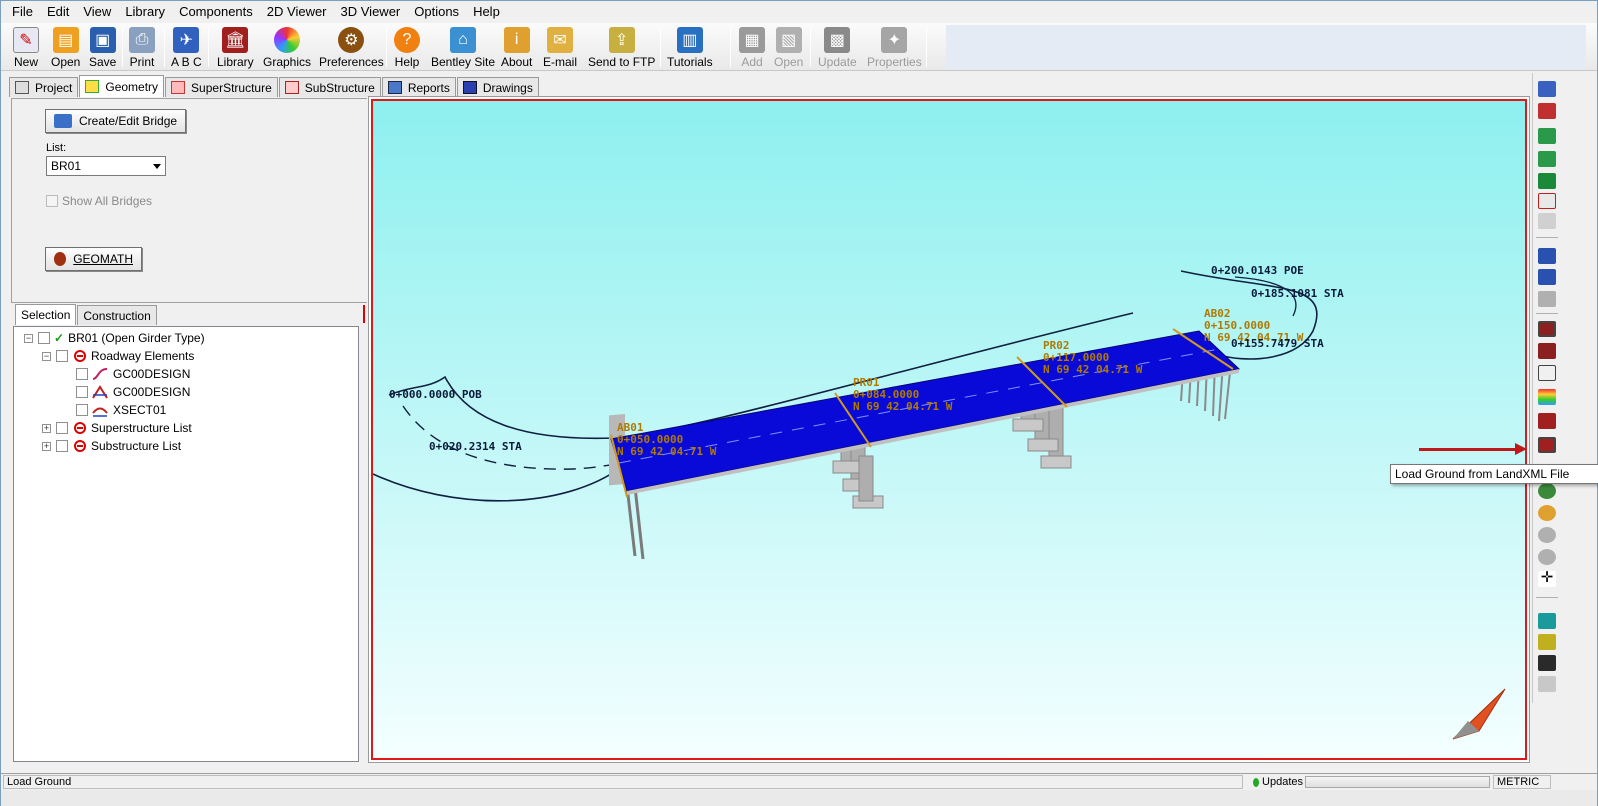 The width and height of the screenshot is (1598, 806). What do you see at coordinates (1547, 351) in the screenshot?
I see `shaded-render-icon` at bounding box center [1547, 351].